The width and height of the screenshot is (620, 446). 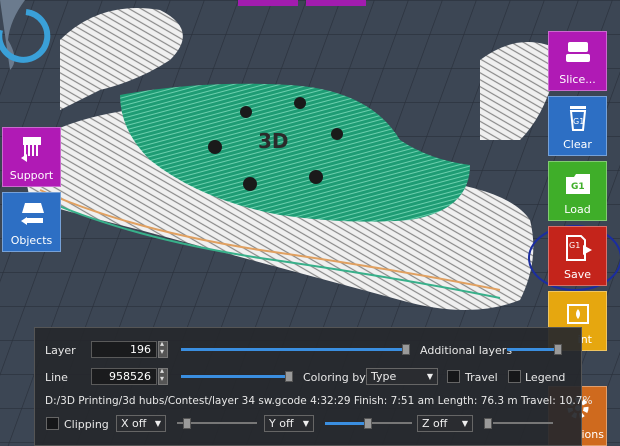 What do you see at coordinates (31, 240) in the screenshot?
I see `objects-label: Objects` at bounding box center [31, 240].